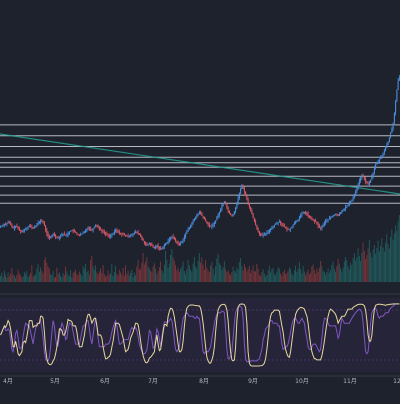 This screenshot has width=400, height=404. What do you see at coordinates (55, 381) in the screenshot?
I see `x-tick-label: 5月` at bounding box center [55, 381].